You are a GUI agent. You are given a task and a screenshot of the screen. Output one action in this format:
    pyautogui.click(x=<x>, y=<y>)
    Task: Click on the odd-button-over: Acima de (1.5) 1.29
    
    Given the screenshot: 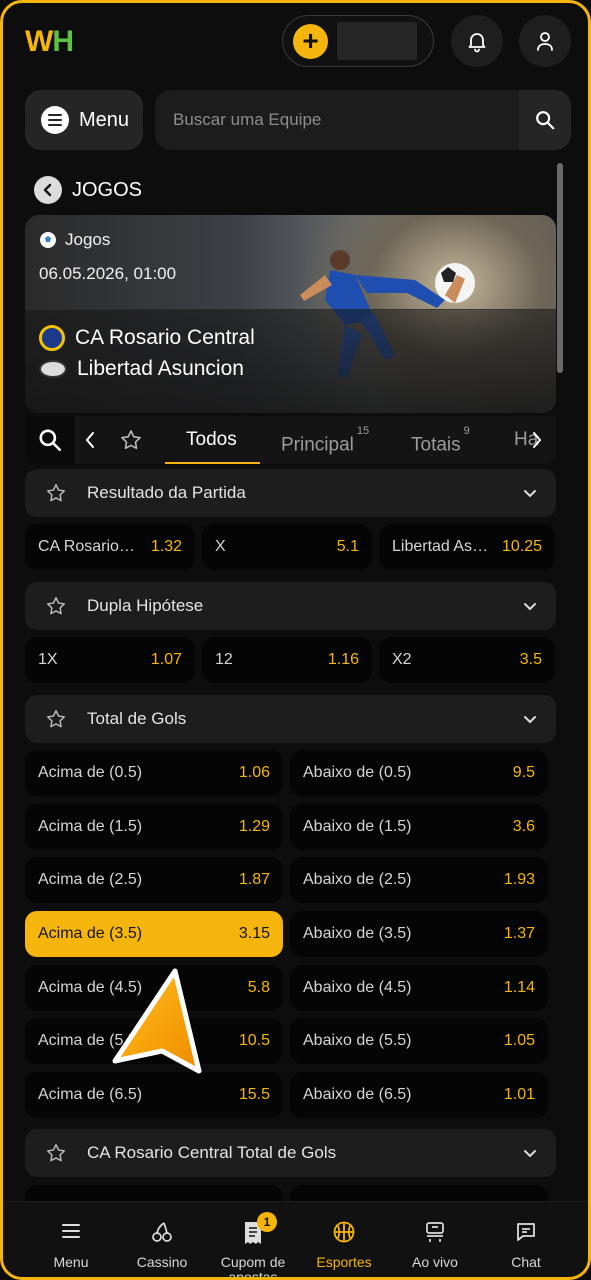 What is the action you would take?
    pyautogui.click(x=154, y=827)
    